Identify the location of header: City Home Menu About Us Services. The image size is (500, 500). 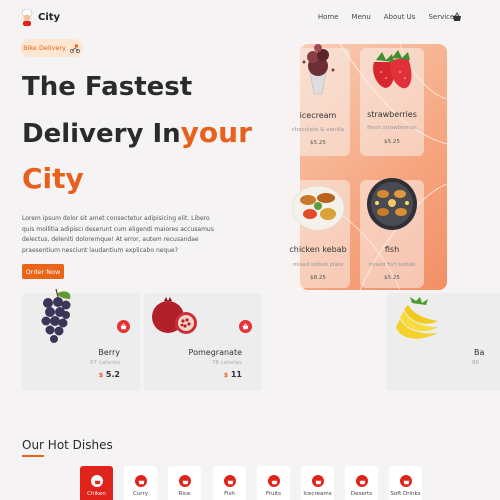
(250, 18).